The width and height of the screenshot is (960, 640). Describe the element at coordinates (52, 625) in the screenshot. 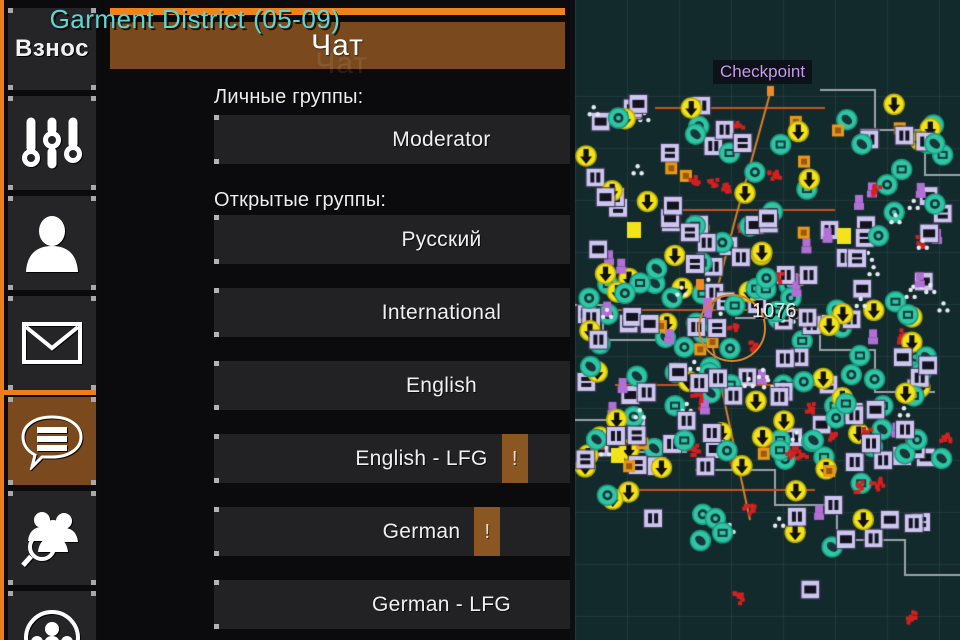

I see `clan-circle-icon` at that location.